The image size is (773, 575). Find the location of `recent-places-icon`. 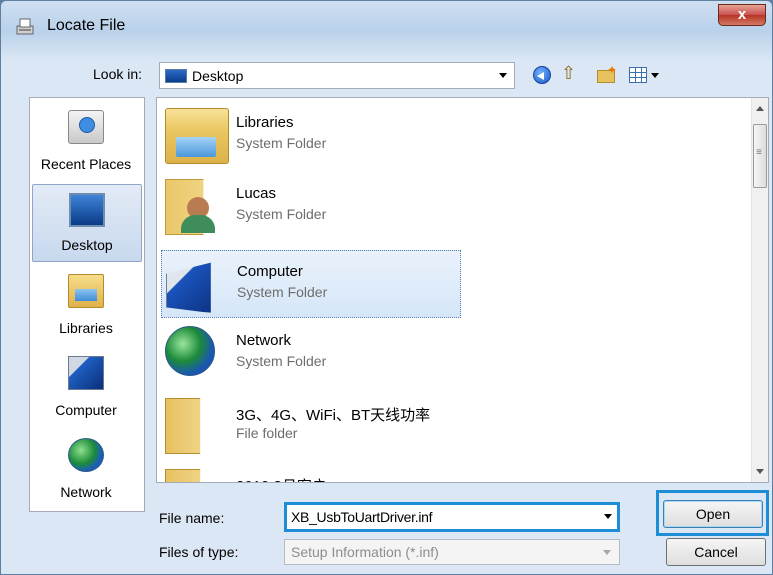

recent-places-icon is located at coordinates (86, 127).